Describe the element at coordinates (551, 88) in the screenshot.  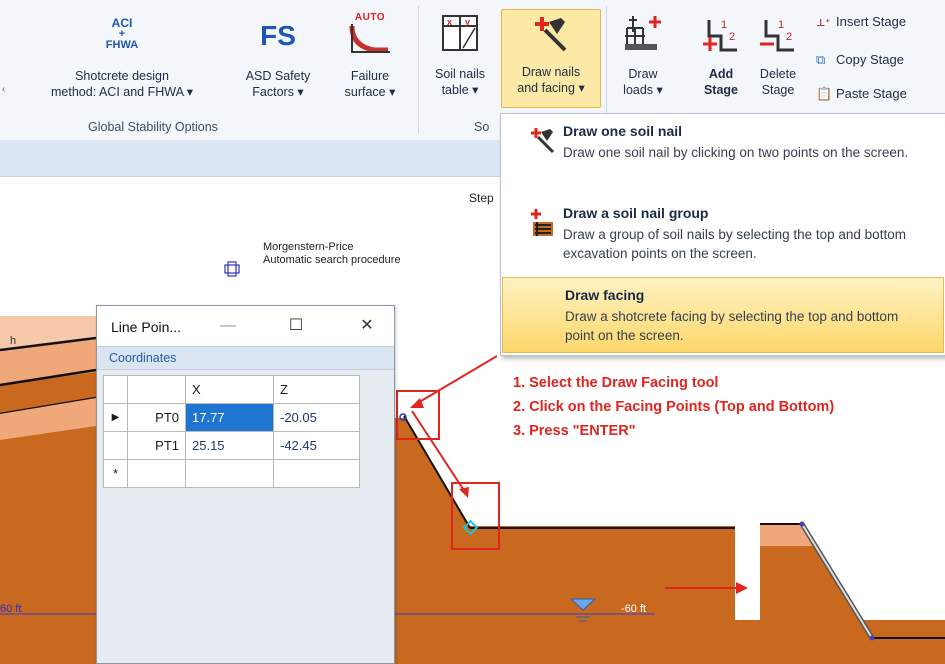
I see `draw-nails-label-2: and facing ▾` at that location.